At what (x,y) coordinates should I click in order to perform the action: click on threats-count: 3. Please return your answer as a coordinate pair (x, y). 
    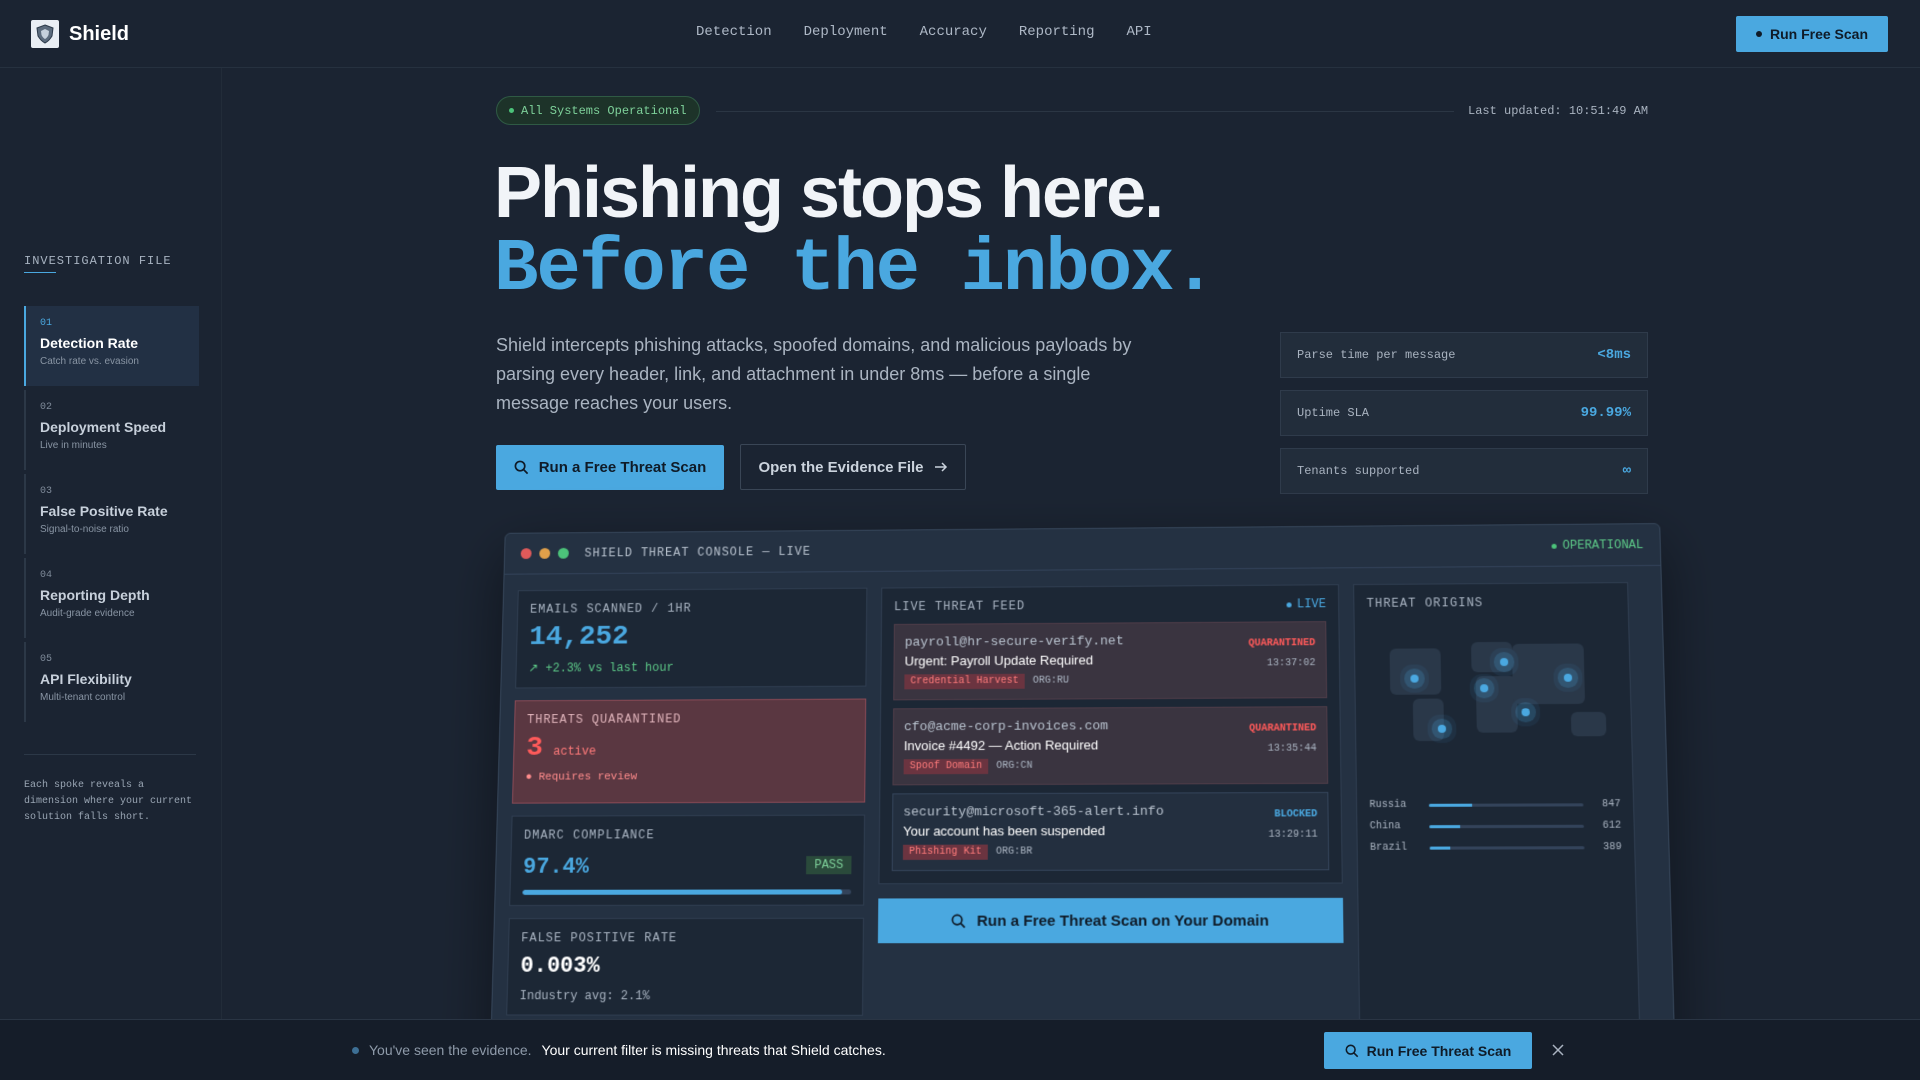
    Looking at the image, I should click on (534, 748).